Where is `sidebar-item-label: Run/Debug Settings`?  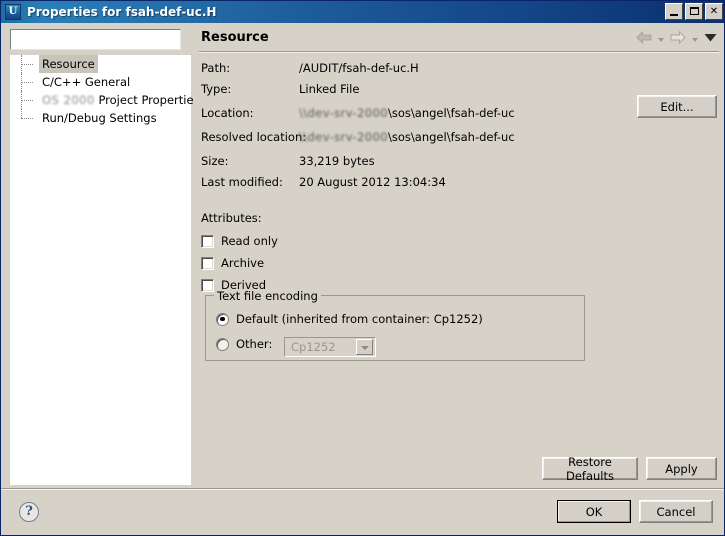
sidebar-item-label: Run/Debug Settings is located at coordinates (99, 118).